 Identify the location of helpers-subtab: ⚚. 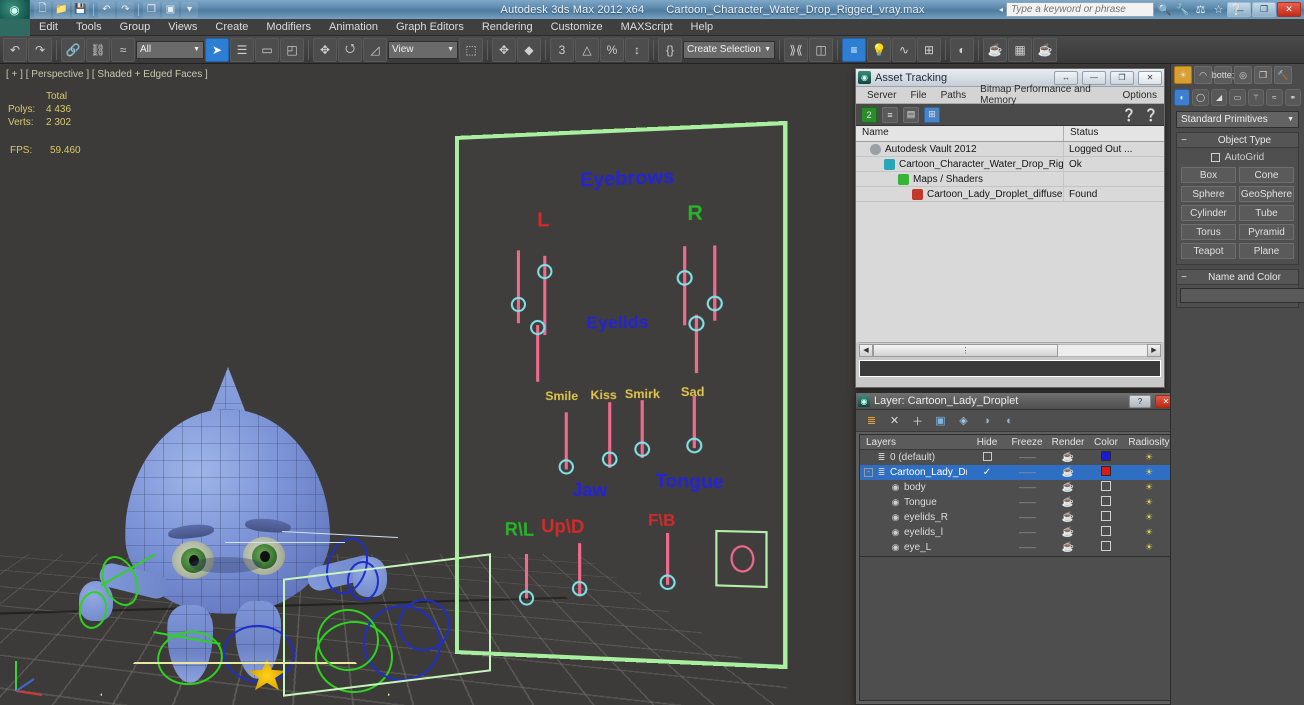
(1256, 97).